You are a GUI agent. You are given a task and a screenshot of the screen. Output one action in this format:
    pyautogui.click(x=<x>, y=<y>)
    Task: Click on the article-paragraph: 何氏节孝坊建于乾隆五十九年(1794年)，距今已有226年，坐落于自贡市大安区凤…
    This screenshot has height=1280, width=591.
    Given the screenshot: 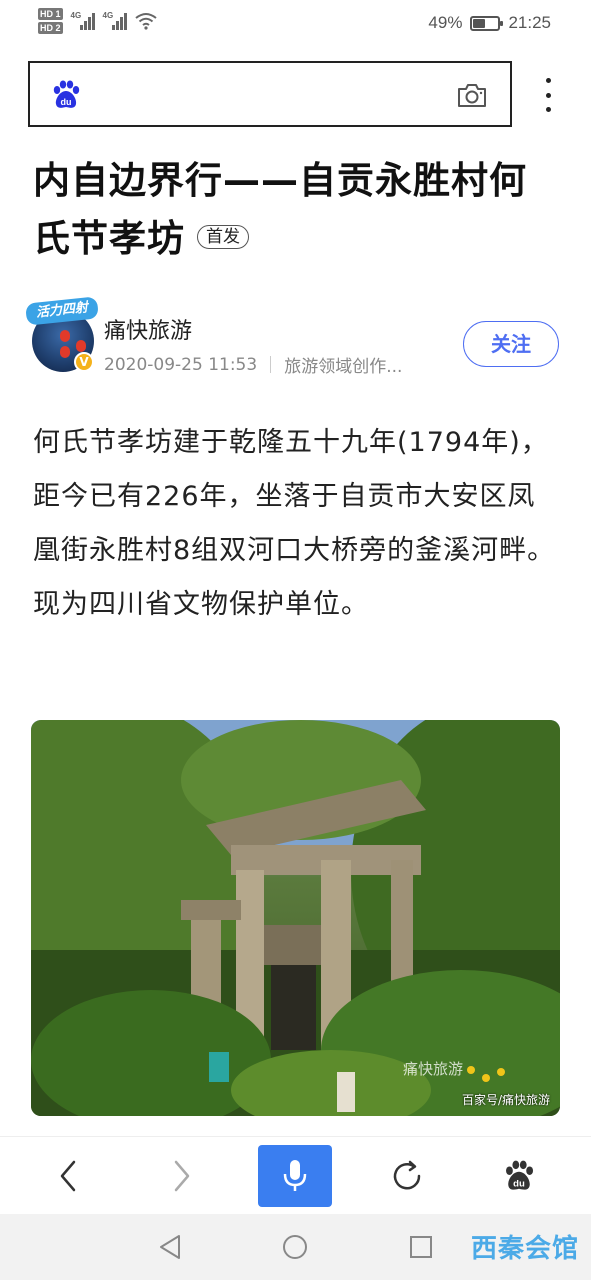 What is the action you would take?
    pyautogui.click(x=294, y=523)
    